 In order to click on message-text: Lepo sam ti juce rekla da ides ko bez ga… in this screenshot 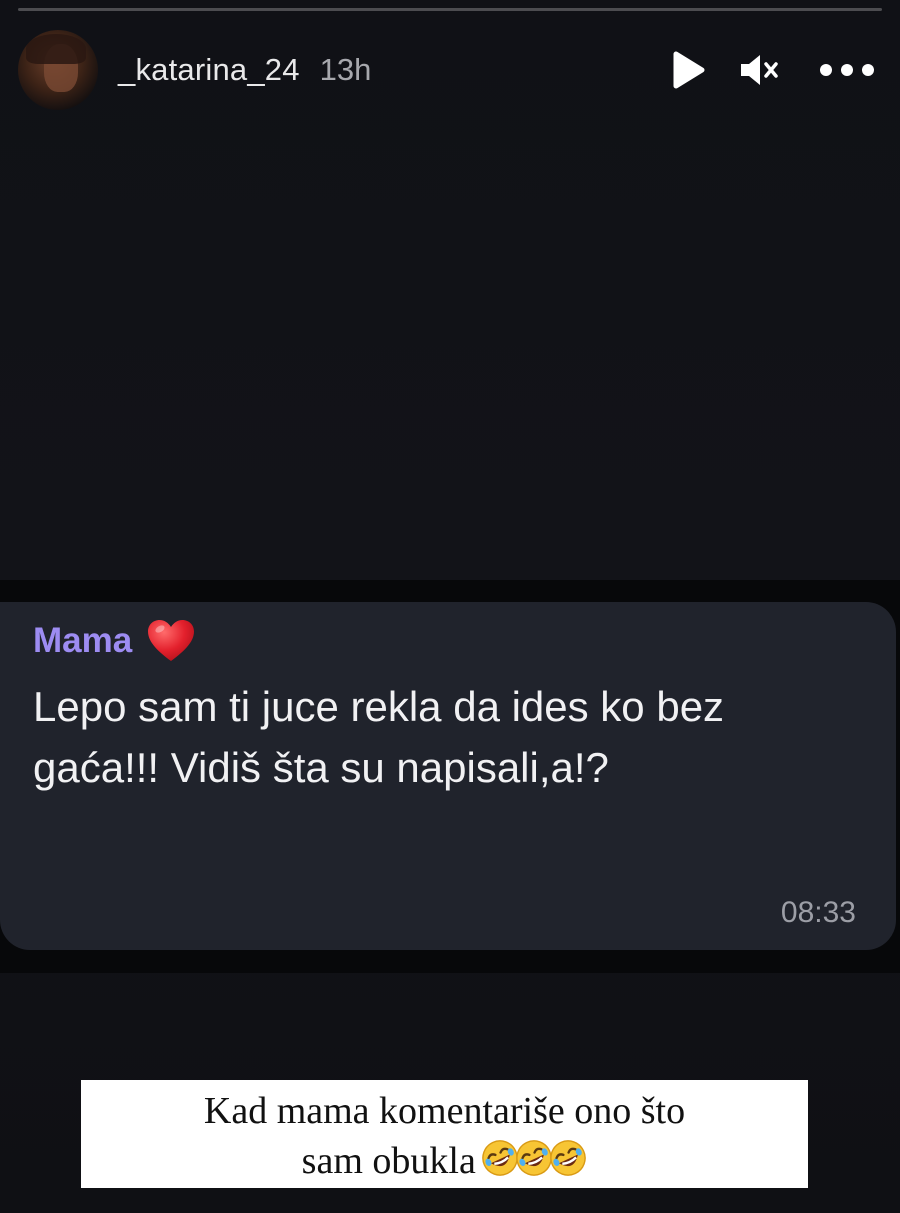, I will do `click(379, 737)`.